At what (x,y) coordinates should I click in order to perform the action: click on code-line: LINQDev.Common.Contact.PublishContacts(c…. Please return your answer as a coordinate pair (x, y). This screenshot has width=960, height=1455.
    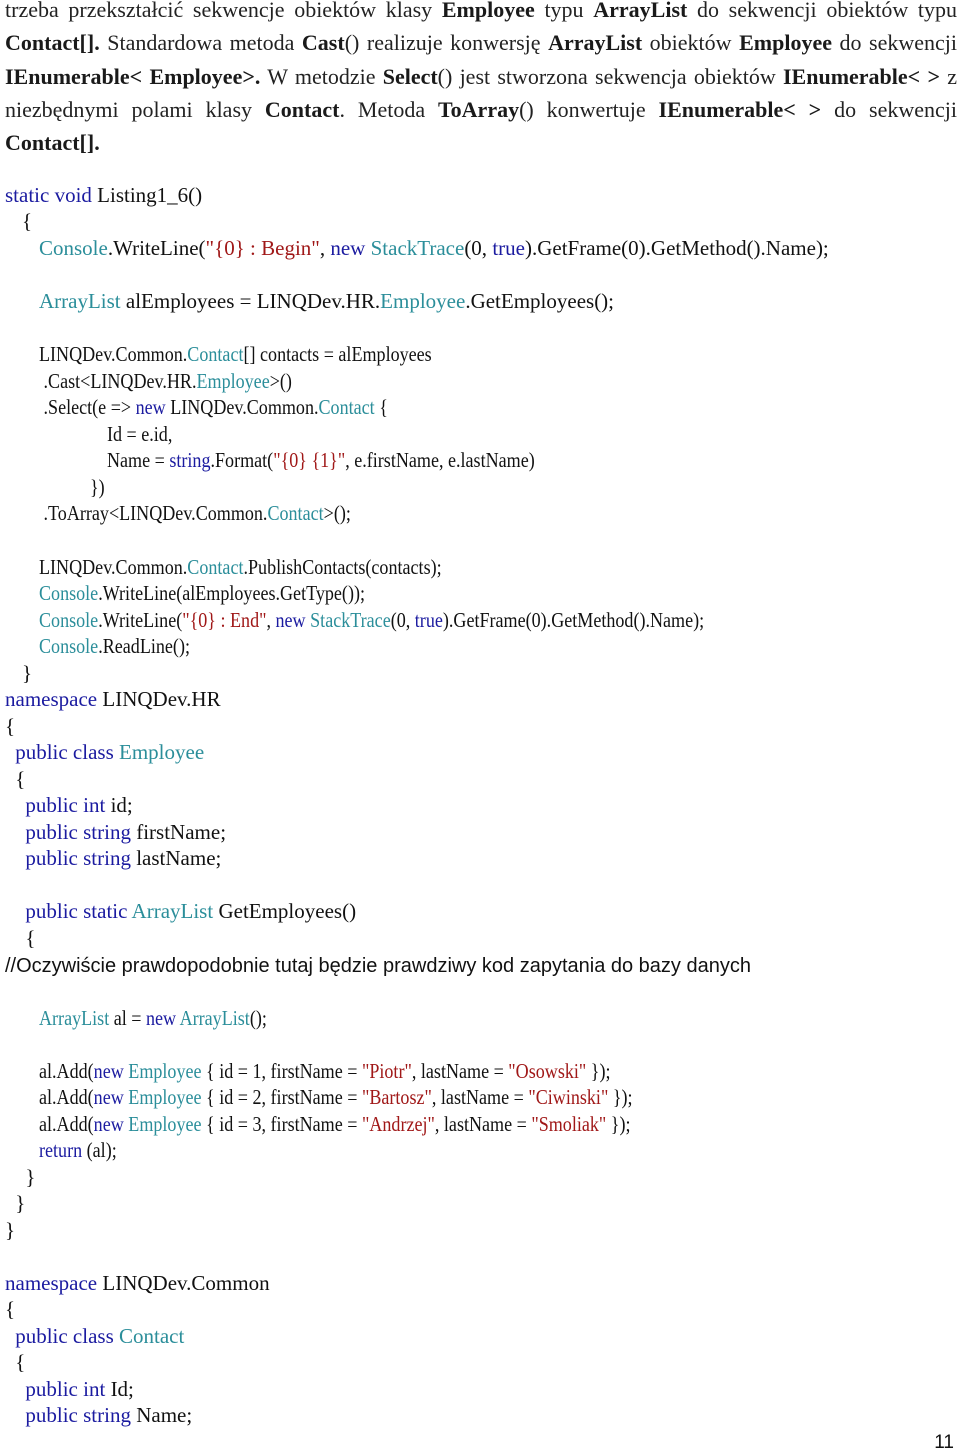
    Looking at the image, I should click on (273, 567).